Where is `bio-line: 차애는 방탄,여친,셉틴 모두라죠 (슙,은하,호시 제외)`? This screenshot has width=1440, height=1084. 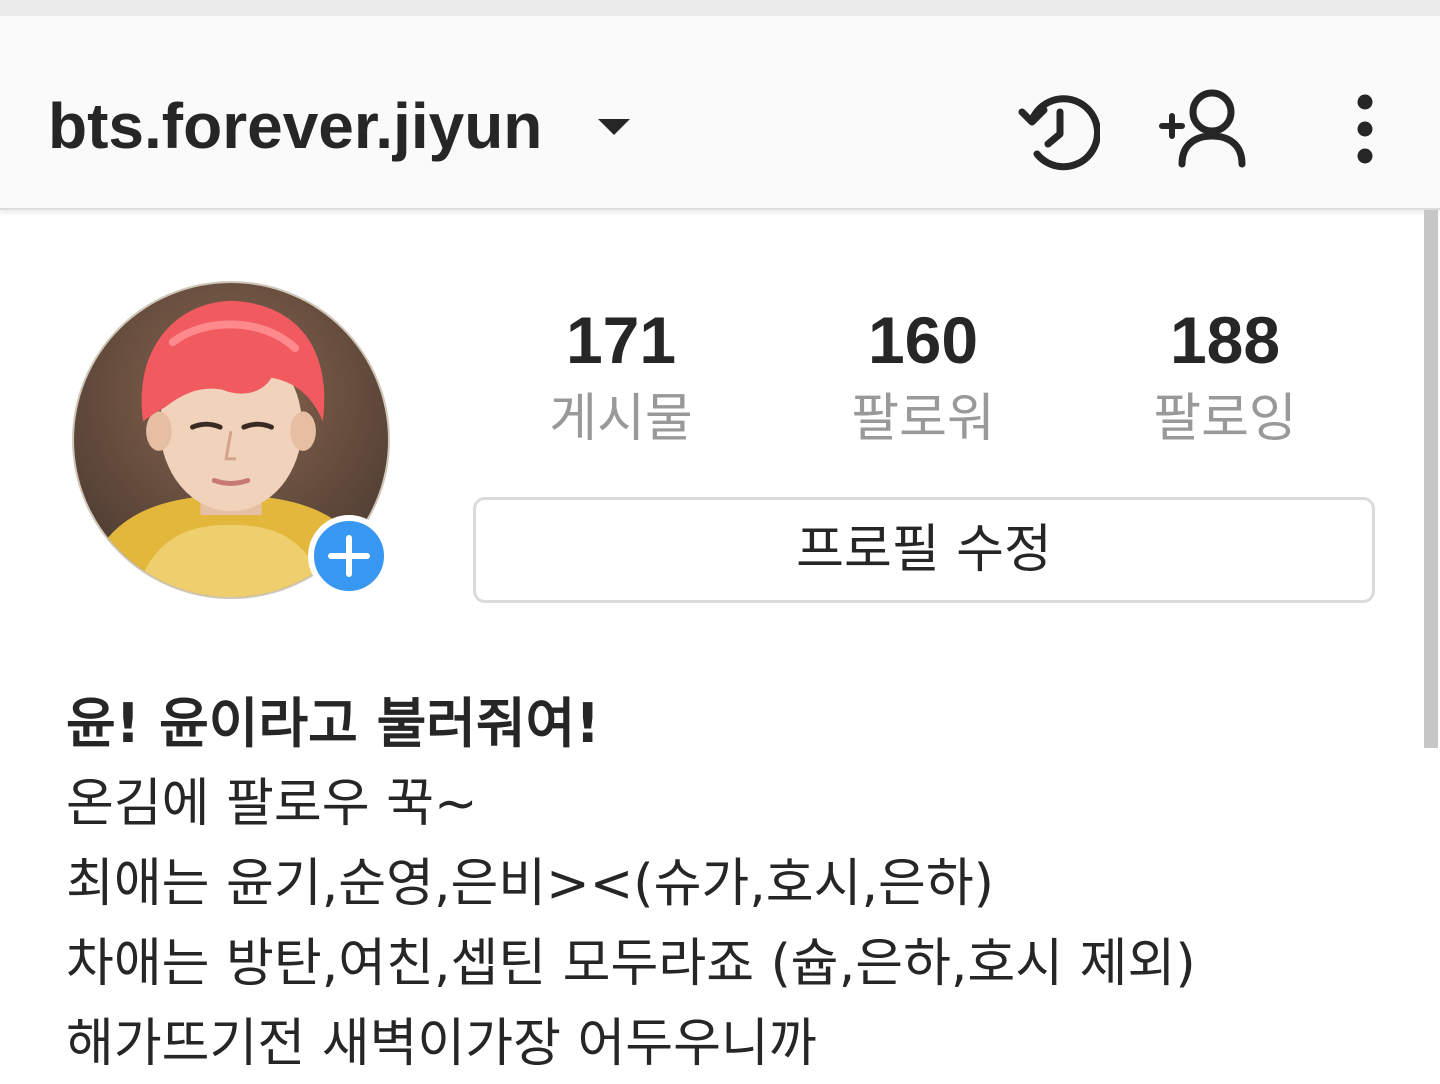 bio-line: 차애는 방탄,여친,셉틴 모두라죠 (슙,은하,호시 제외) is located at coordinates (631, 964).